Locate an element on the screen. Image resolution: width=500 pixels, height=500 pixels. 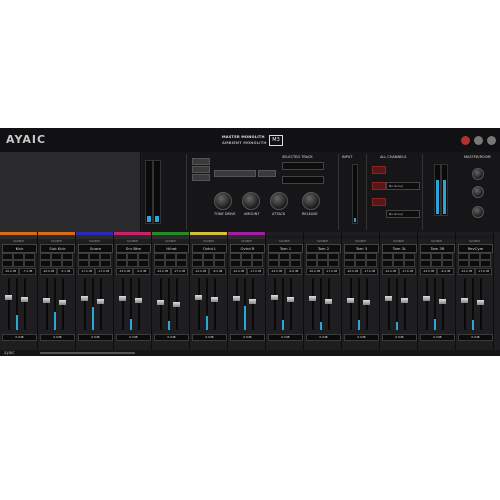
channel-peak-readout: -7.4 dB is located at coordinates (27, 271).